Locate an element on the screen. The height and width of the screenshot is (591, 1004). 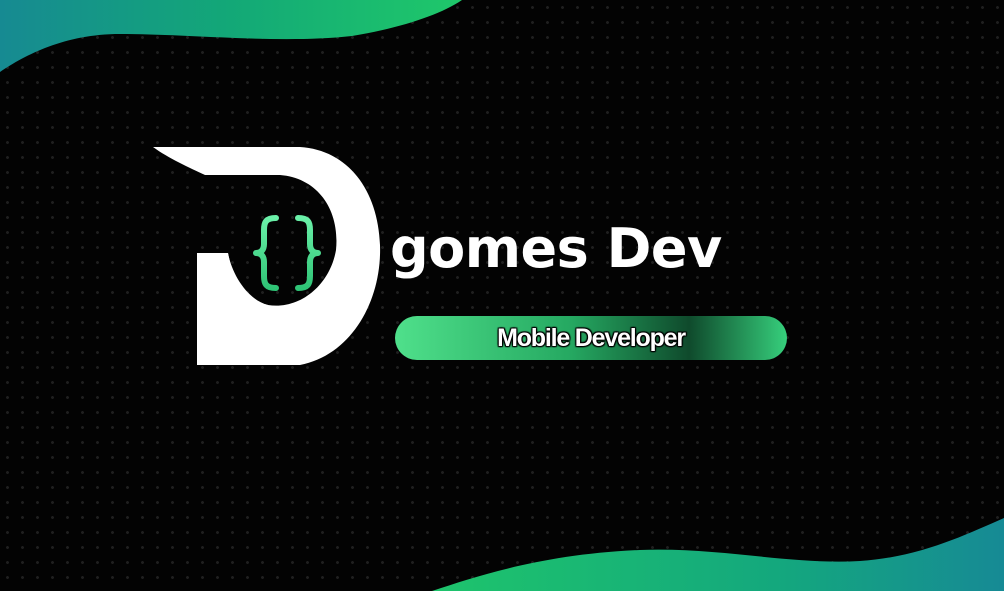
subtitle-badge: Mobile Developer is located at coordinates (591, 338).